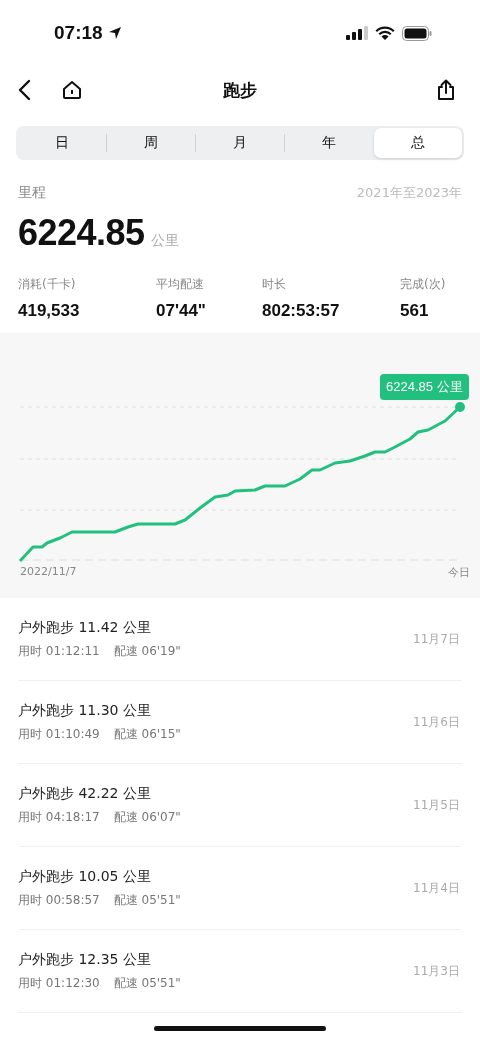 The height and width of the screenshot is (1040, 480). I want to click on run-title: 户外跑步 10.05 公里, so click(85, 876).